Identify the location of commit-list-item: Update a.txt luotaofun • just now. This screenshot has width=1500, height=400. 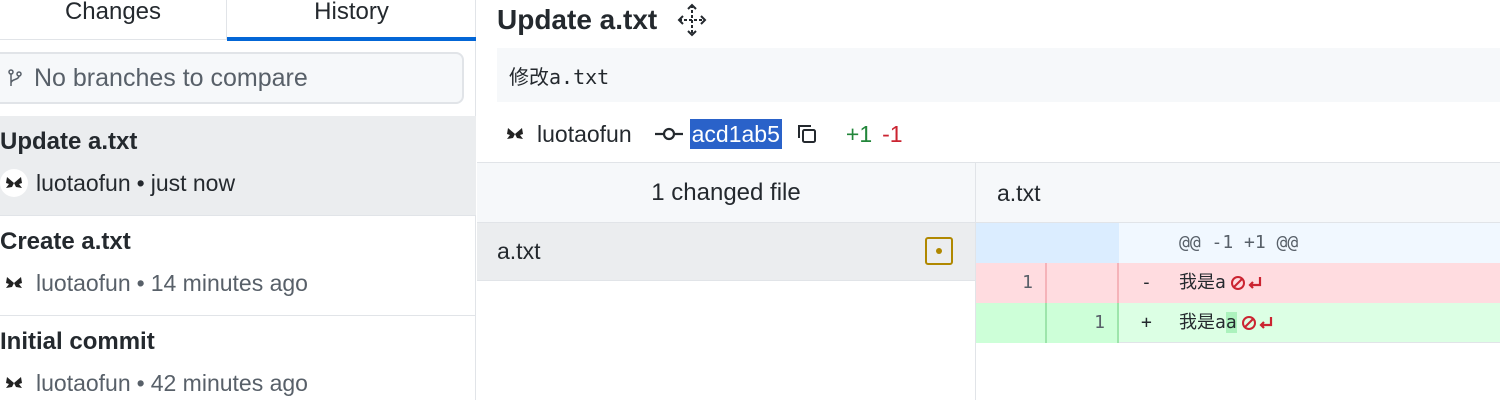
(238, 166).